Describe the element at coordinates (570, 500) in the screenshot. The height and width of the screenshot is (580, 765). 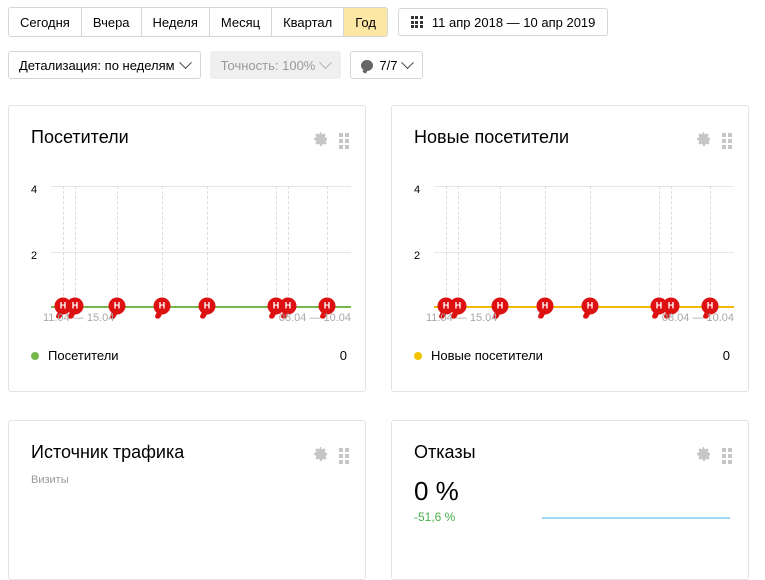
I see `card-bounces: Отказы 0 % -51,6 %` at that location.